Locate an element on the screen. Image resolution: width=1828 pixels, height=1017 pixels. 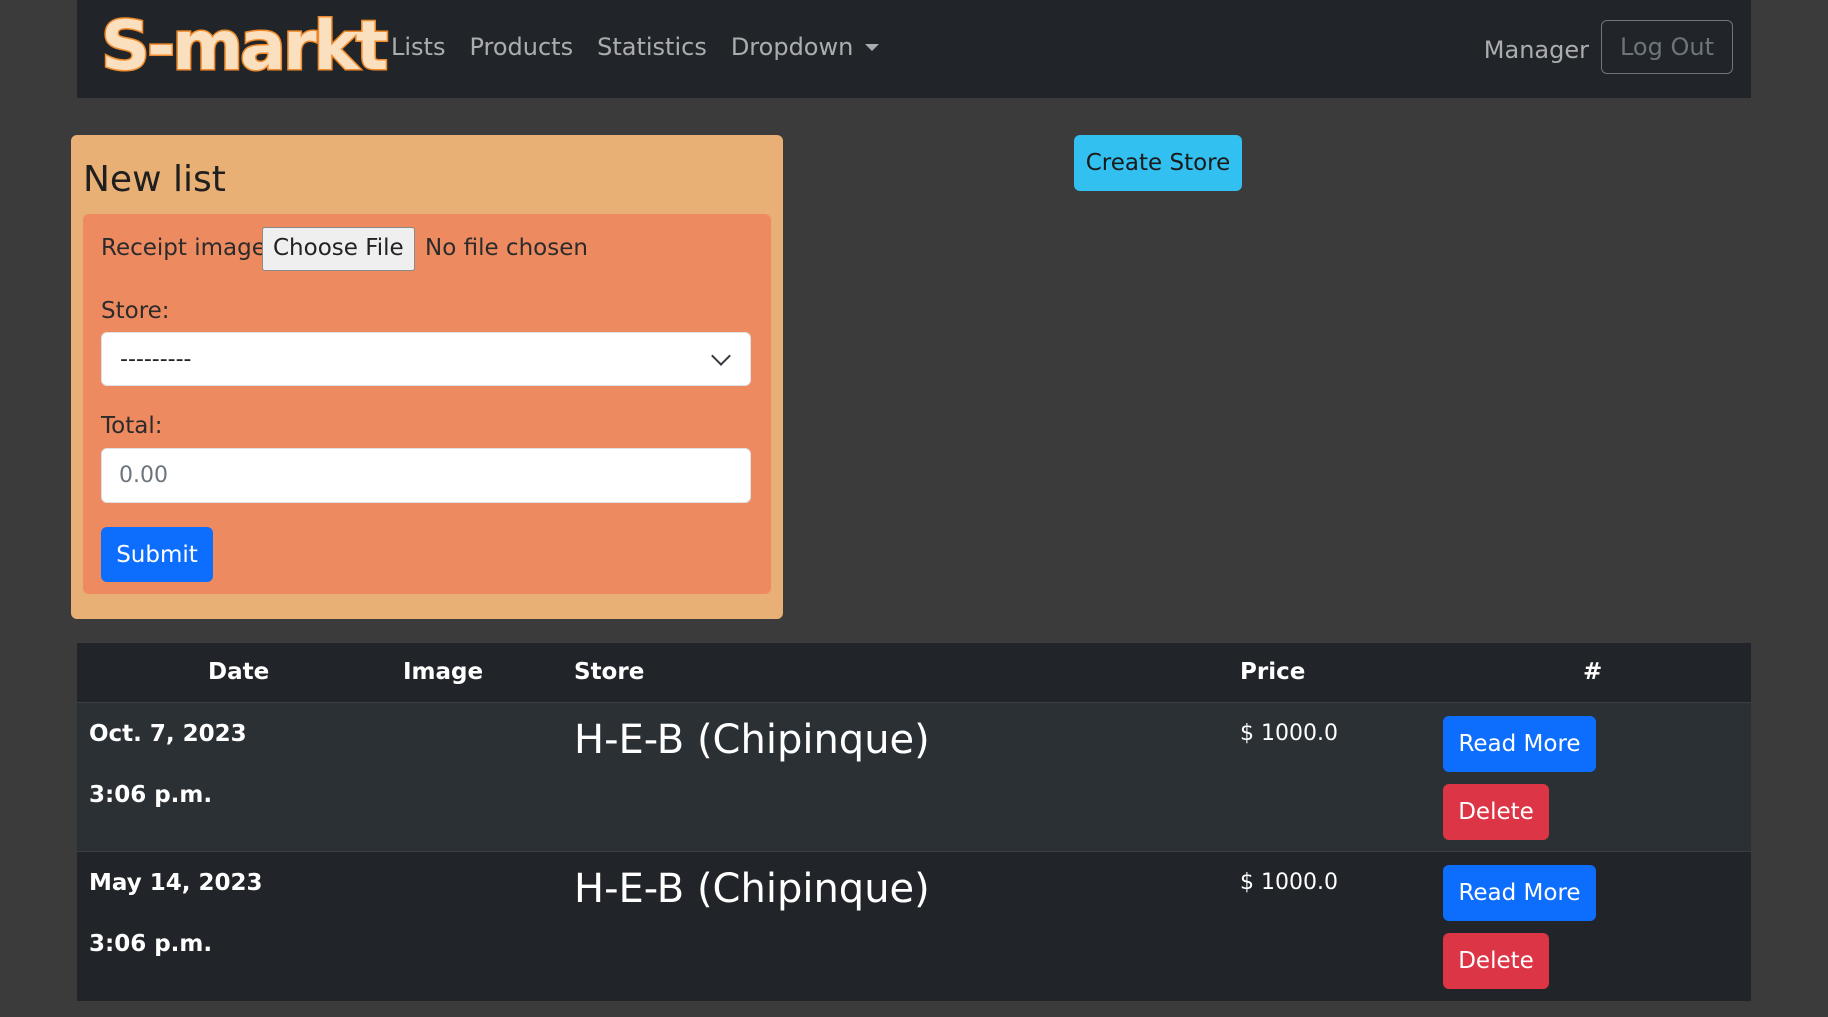
nav-link-products: Products is located at coordinates (521, 47).